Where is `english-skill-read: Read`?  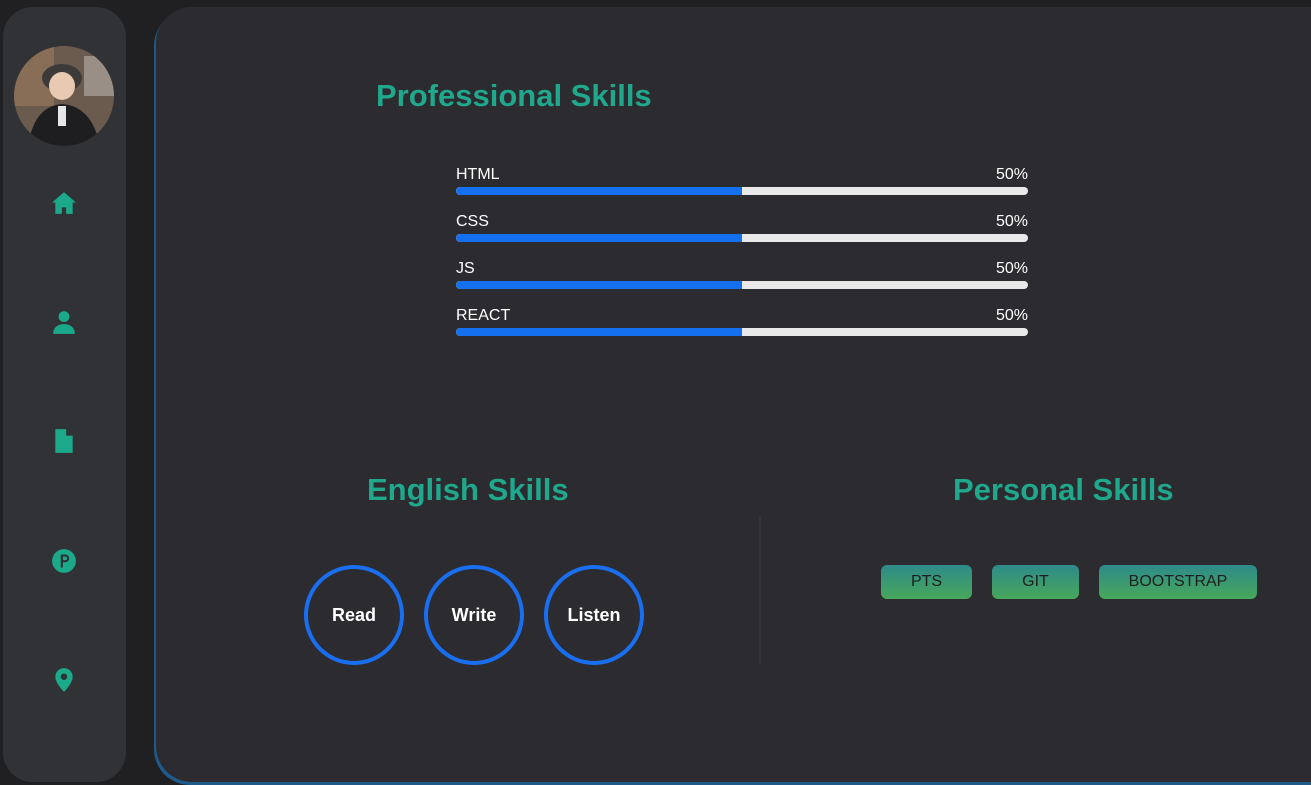 english-skill-read: Read is located at coordinates (354, 615).